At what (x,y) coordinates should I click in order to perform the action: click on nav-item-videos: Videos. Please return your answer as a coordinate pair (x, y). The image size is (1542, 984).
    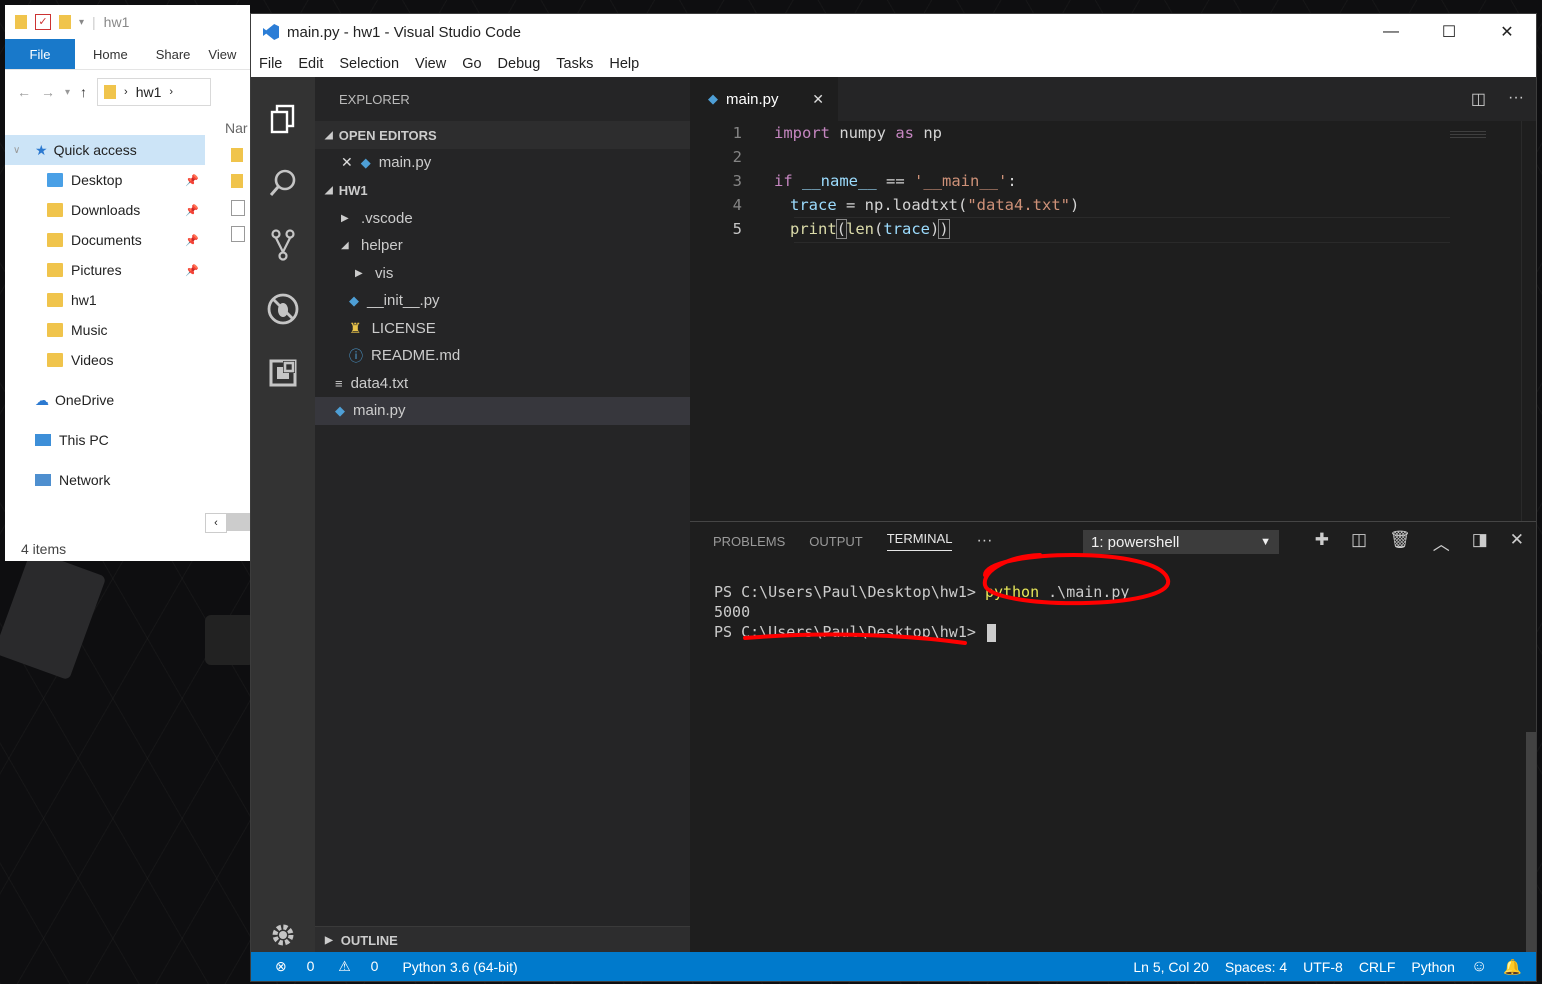
    Looking at the image, I should click on (105, 360).